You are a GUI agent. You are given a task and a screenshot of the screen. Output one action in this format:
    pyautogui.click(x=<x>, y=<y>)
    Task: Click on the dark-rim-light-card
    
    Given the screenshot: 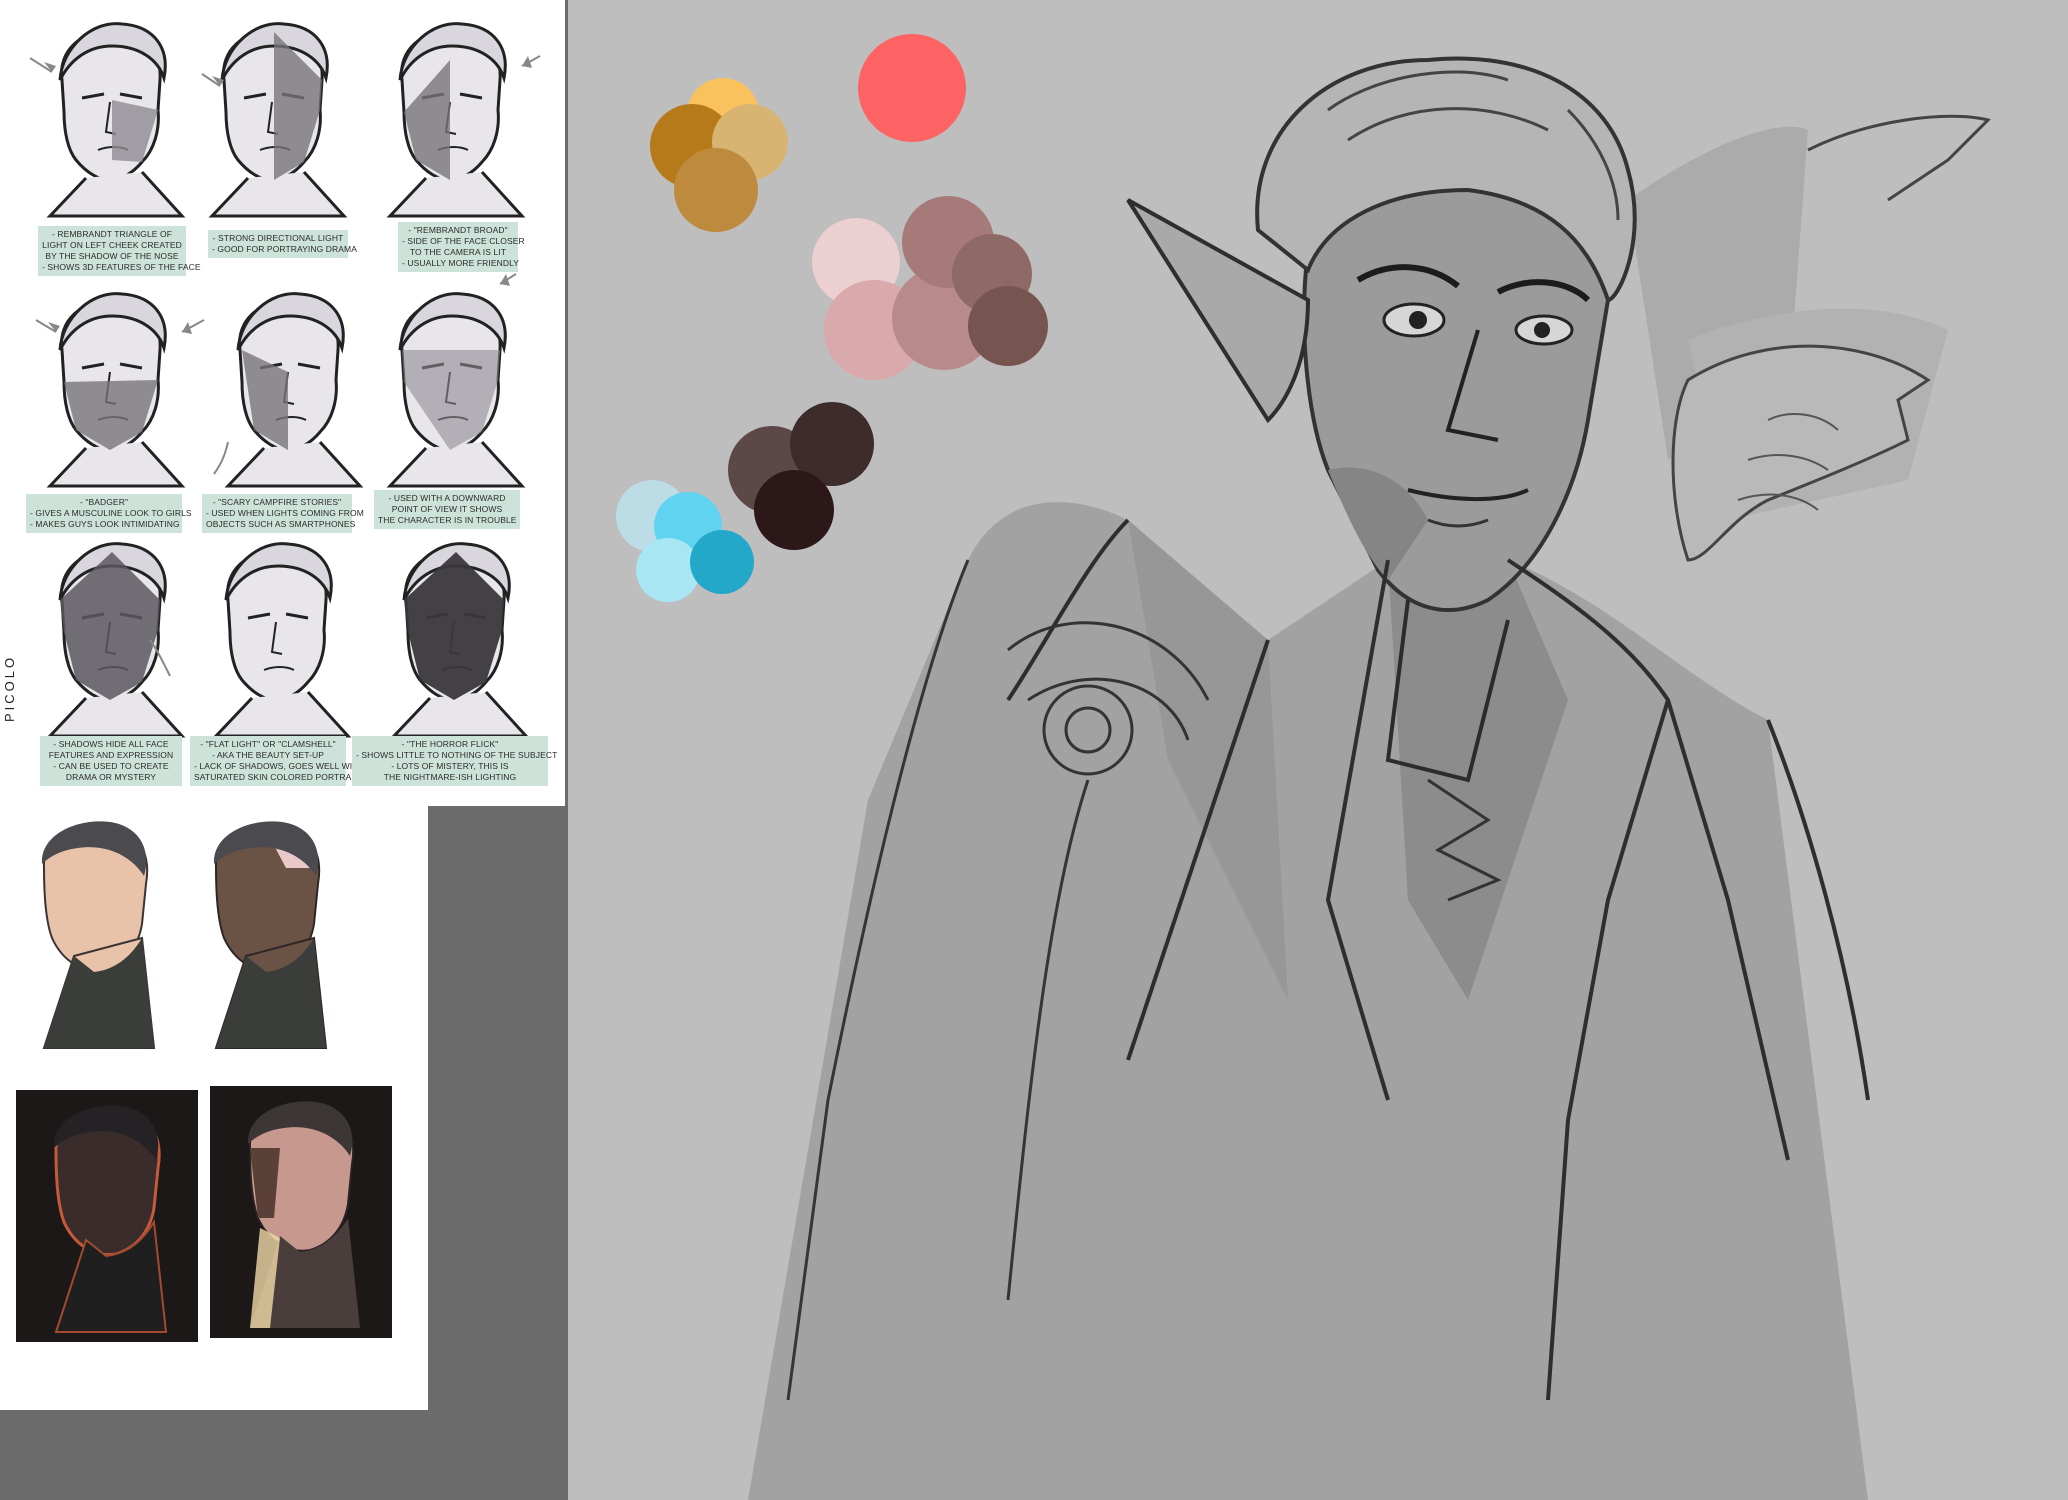 What is the action you would take?
    pyautogui.click(x=107, y=1216)
    